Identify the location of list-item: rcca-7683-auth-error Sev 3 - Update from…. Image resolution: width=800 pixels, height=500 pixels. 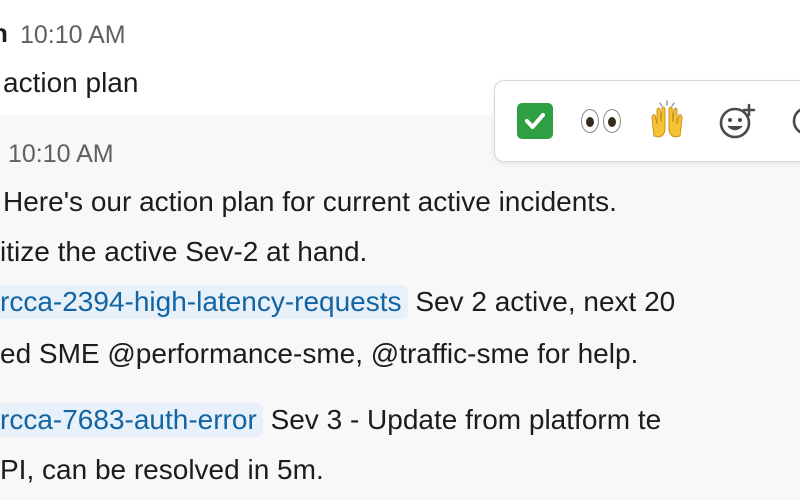
(330, 420).